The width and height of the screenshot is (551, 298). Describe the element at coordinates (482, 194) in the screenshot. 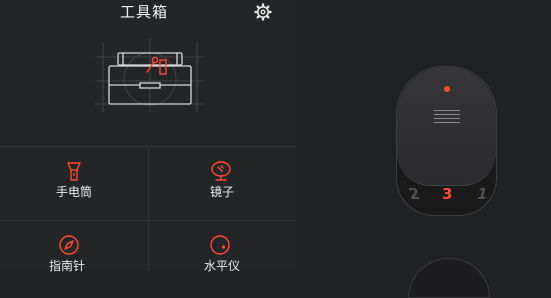

I see `lens-option-1: 1` at that location.